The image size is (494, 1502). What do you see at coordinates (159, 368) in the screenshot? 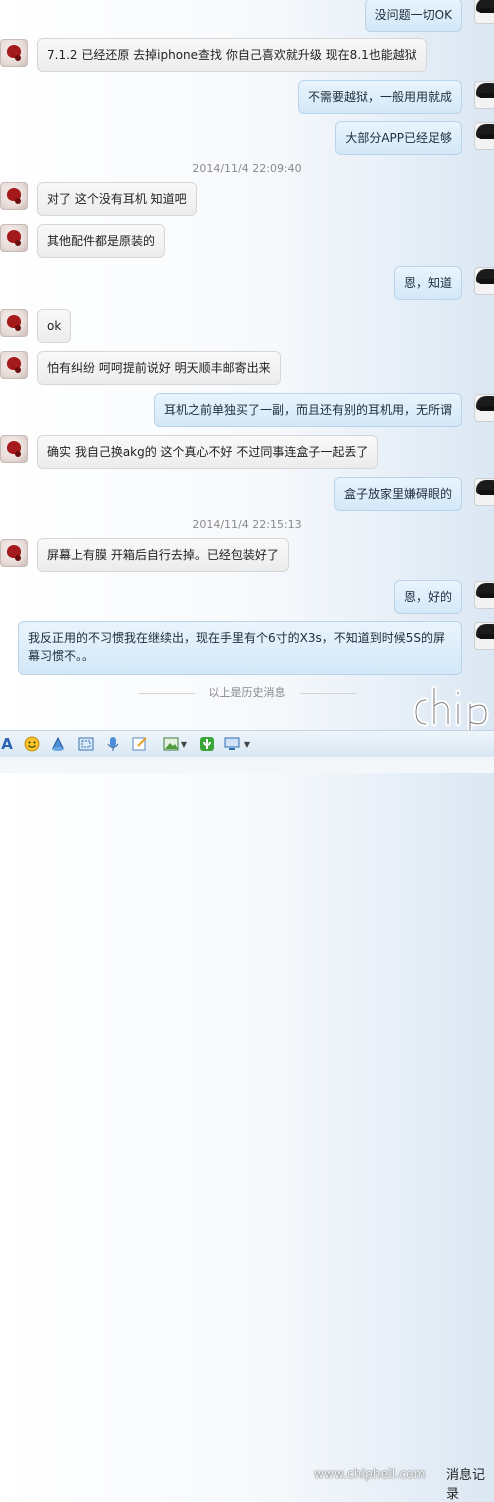
I see `message-bubble: 怕有纠纷 呵呵提前说好 明天顺丰邮寄出来` at bounding box center [159, 368].